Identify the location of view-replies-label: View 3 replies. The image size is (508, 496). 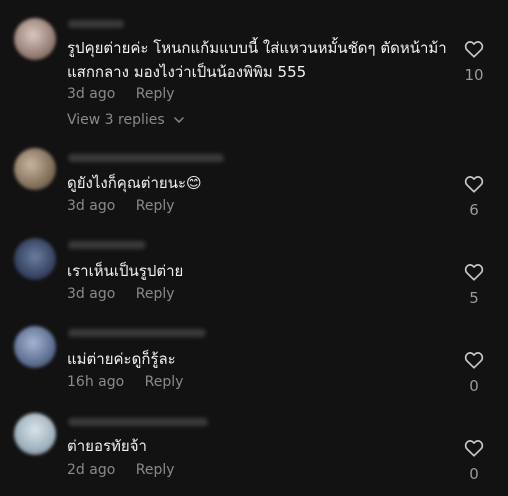
(116, 120).